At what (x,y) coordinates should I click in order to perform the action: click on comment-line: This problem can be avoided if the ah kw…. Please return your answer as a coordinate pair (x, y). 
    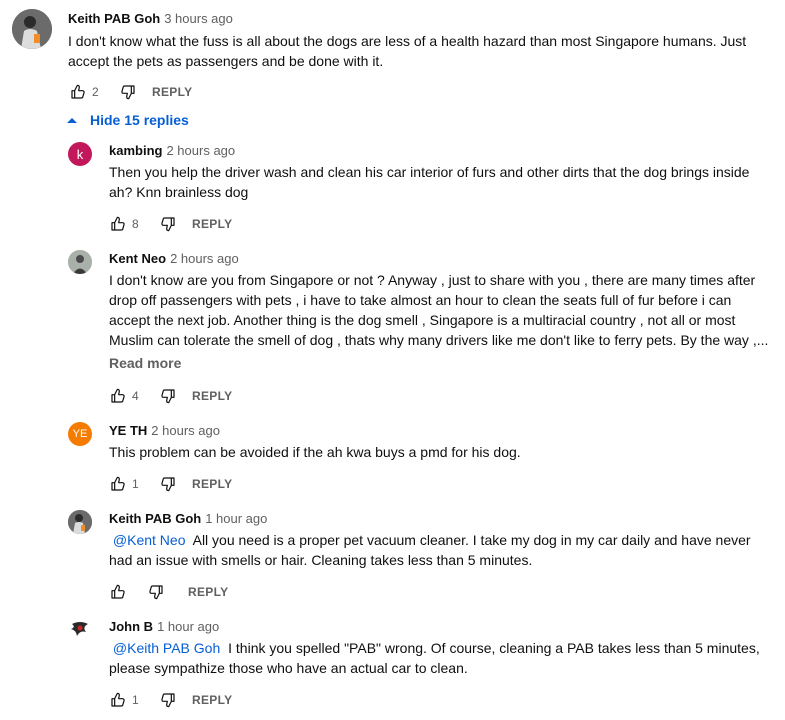
    Looking at the image, I should click on (315, 452).